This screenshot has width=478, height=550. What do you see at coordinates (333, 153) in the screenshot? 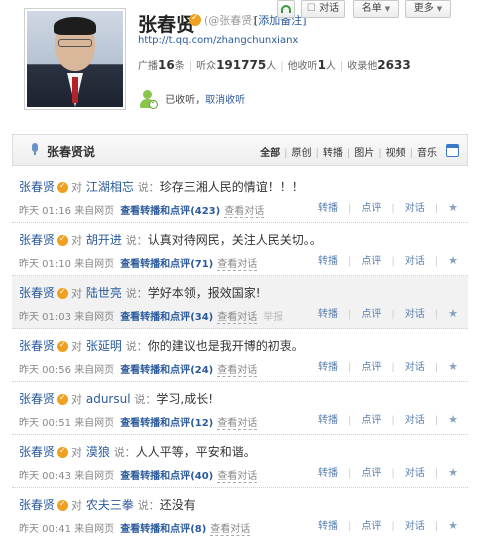
I see `filter-repost: 转播` at bounding box center [333, 153].